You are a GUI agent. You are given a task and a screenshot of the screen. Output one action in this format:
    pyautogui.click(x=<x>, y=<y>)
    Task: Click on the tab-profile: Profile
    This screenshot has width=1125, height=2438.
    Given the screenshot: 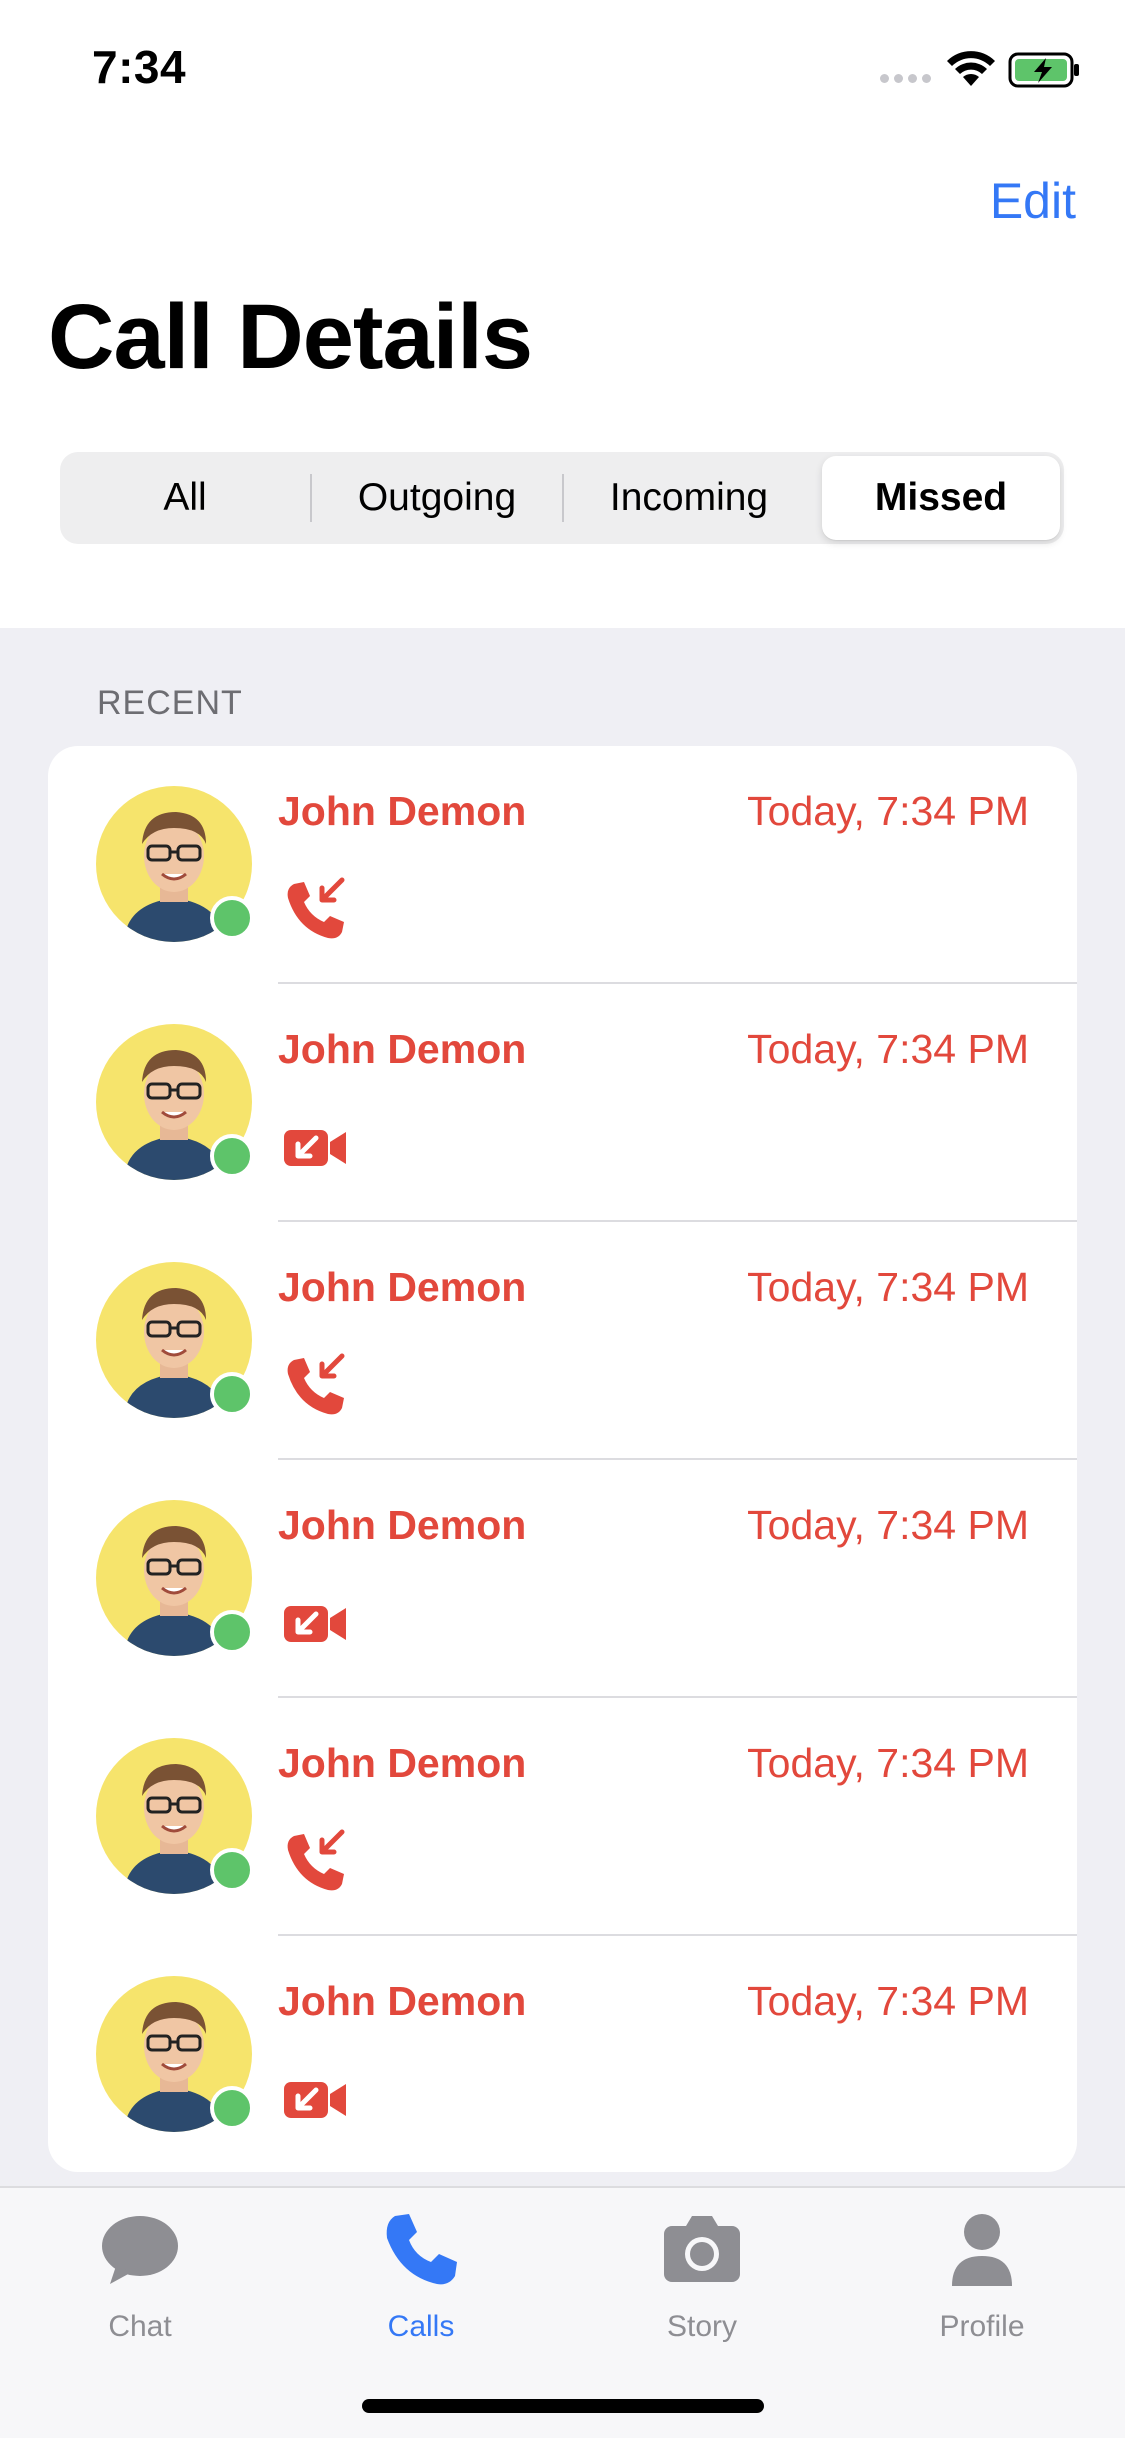 What is the action you would take?
    pyautogui.click(x=982, y=2285)
    